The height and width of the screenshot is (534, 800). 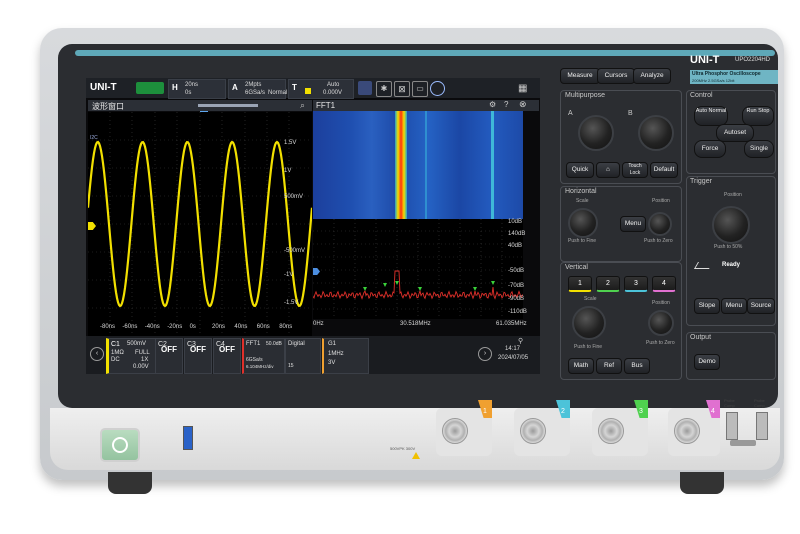 What do you see at coordinates (664, 284) in the screenshot?
I see `ch4-button: 4` at bounding box center [664, 284].